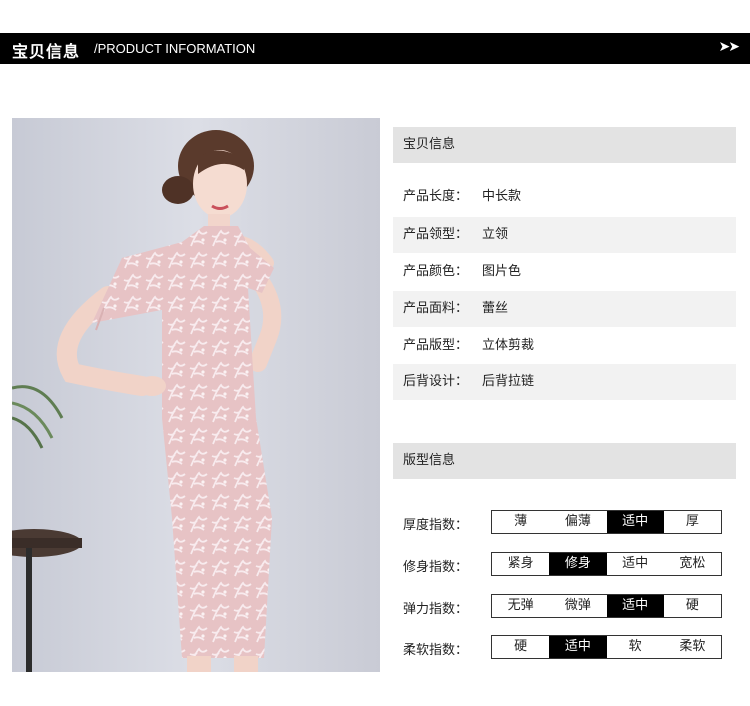 This screenshot has width=750, height=706. What do you see at coordinates (635, 563) in the screenshot?
I see `scale-option: 适中` at bounding box center [635, 563].